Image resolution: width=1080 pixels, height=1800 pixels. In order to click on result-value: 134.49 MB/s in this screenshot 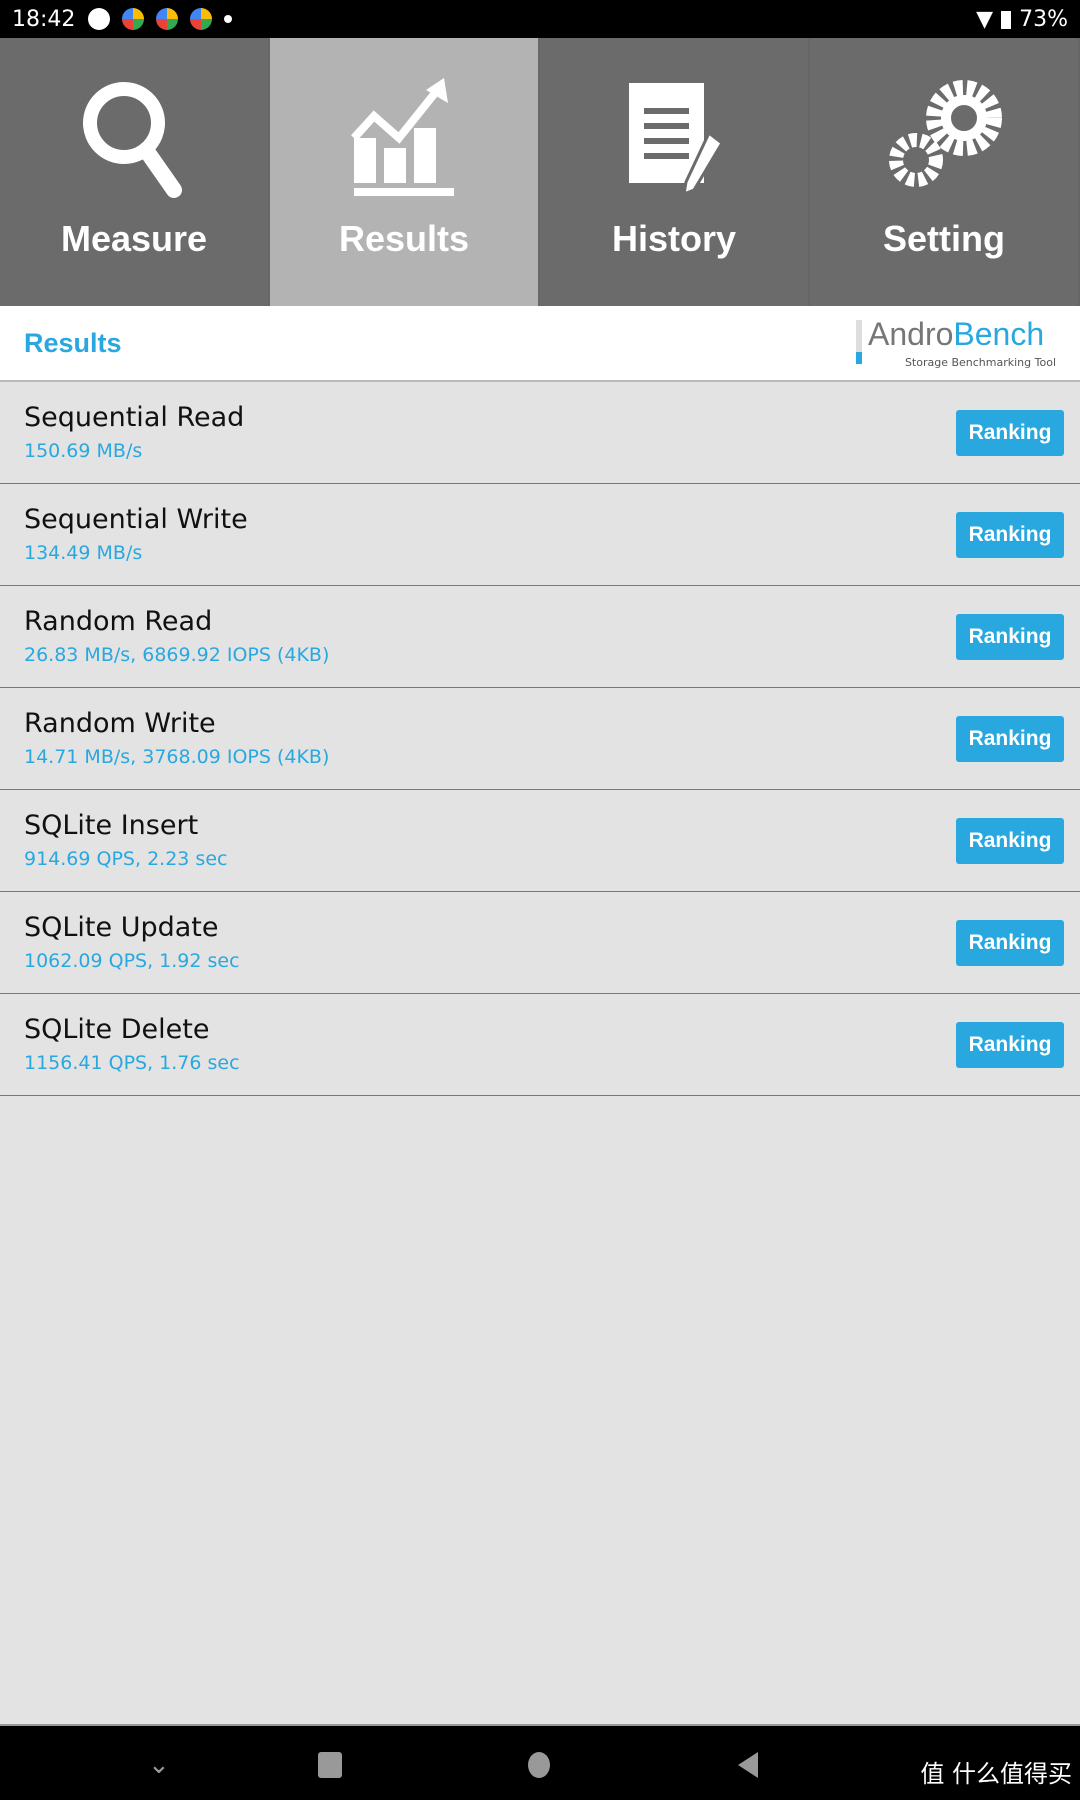, I will do `click(83, 553)`.